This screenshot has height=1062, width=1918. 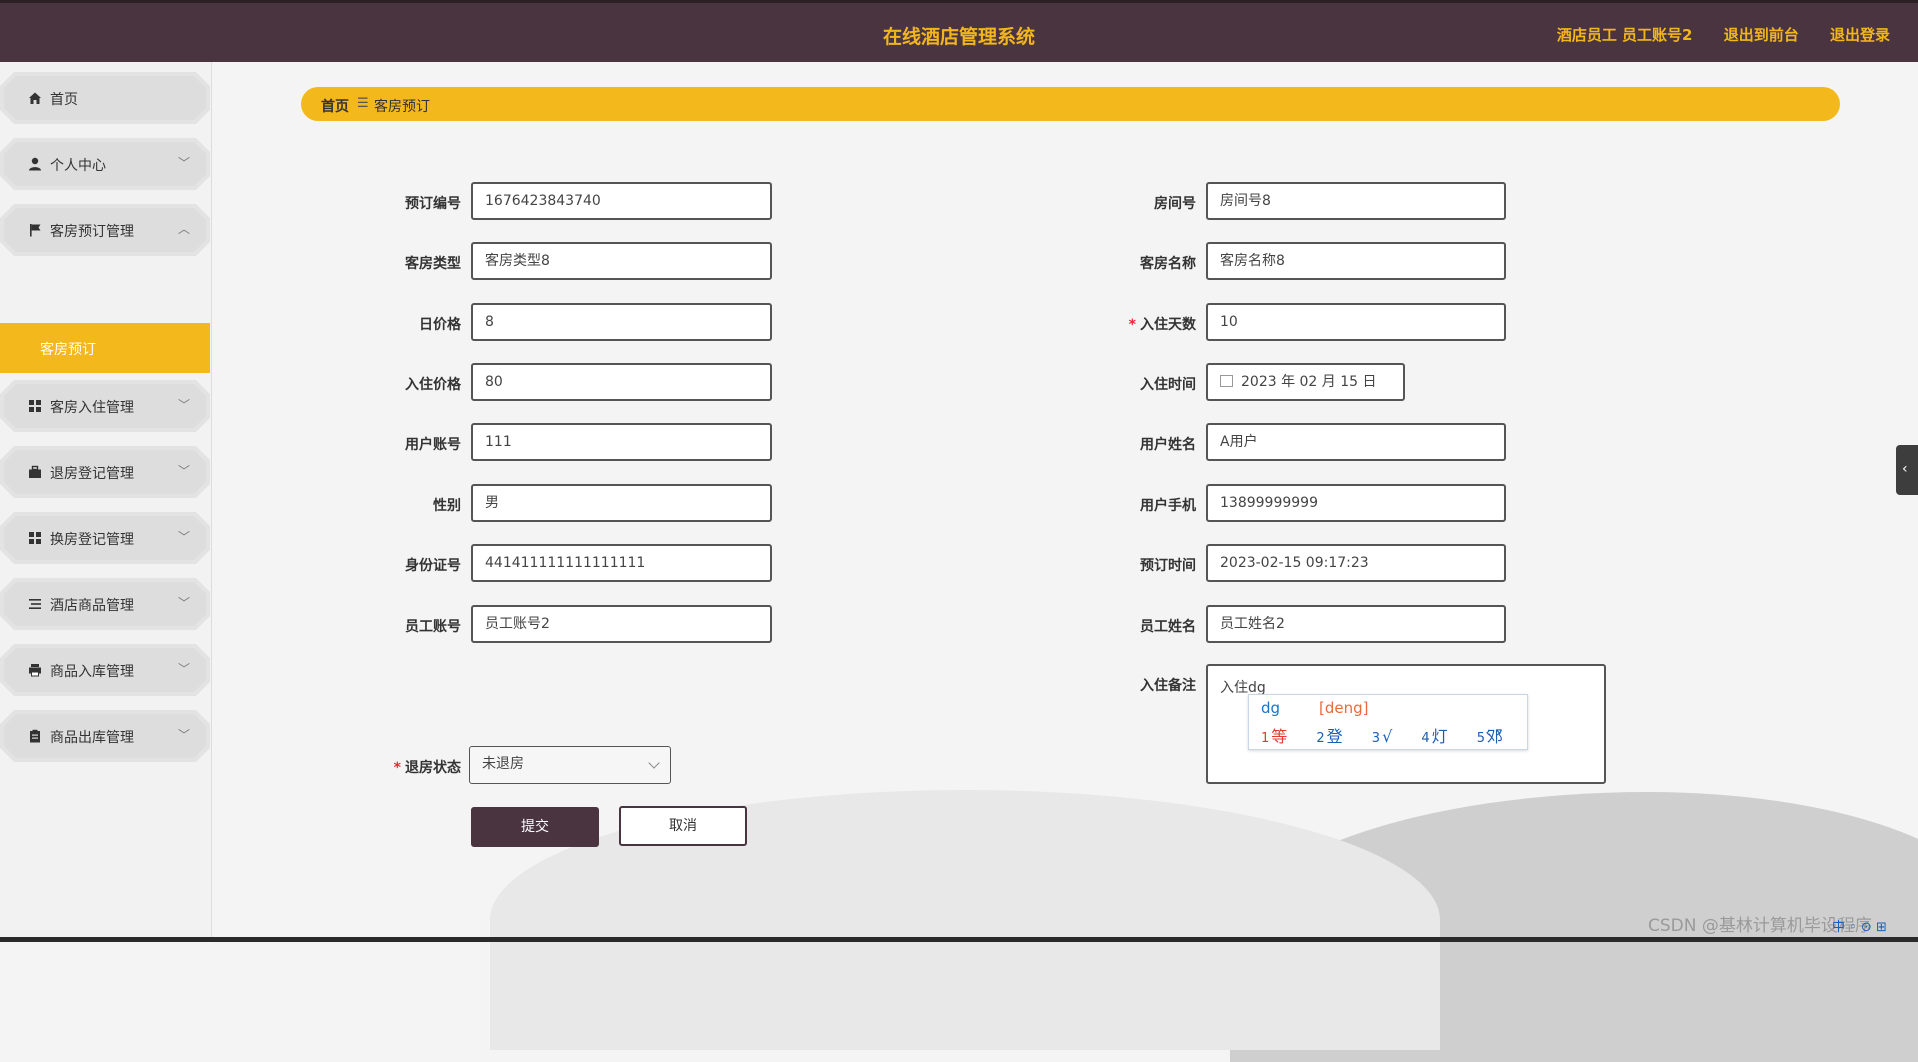 I want to click on chevron-down-icon, so click(x=654, y=763).